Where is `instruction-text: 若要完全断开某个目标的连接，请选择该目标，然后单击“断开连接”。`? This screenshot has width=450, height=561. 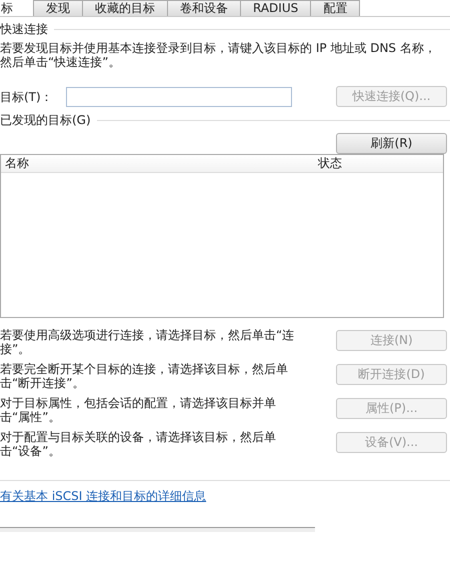 instruction-text: 若要完全断开某个目标的连接，请选择该目标，然后单击“断开连接”。 is located at coordinates (144, 376).